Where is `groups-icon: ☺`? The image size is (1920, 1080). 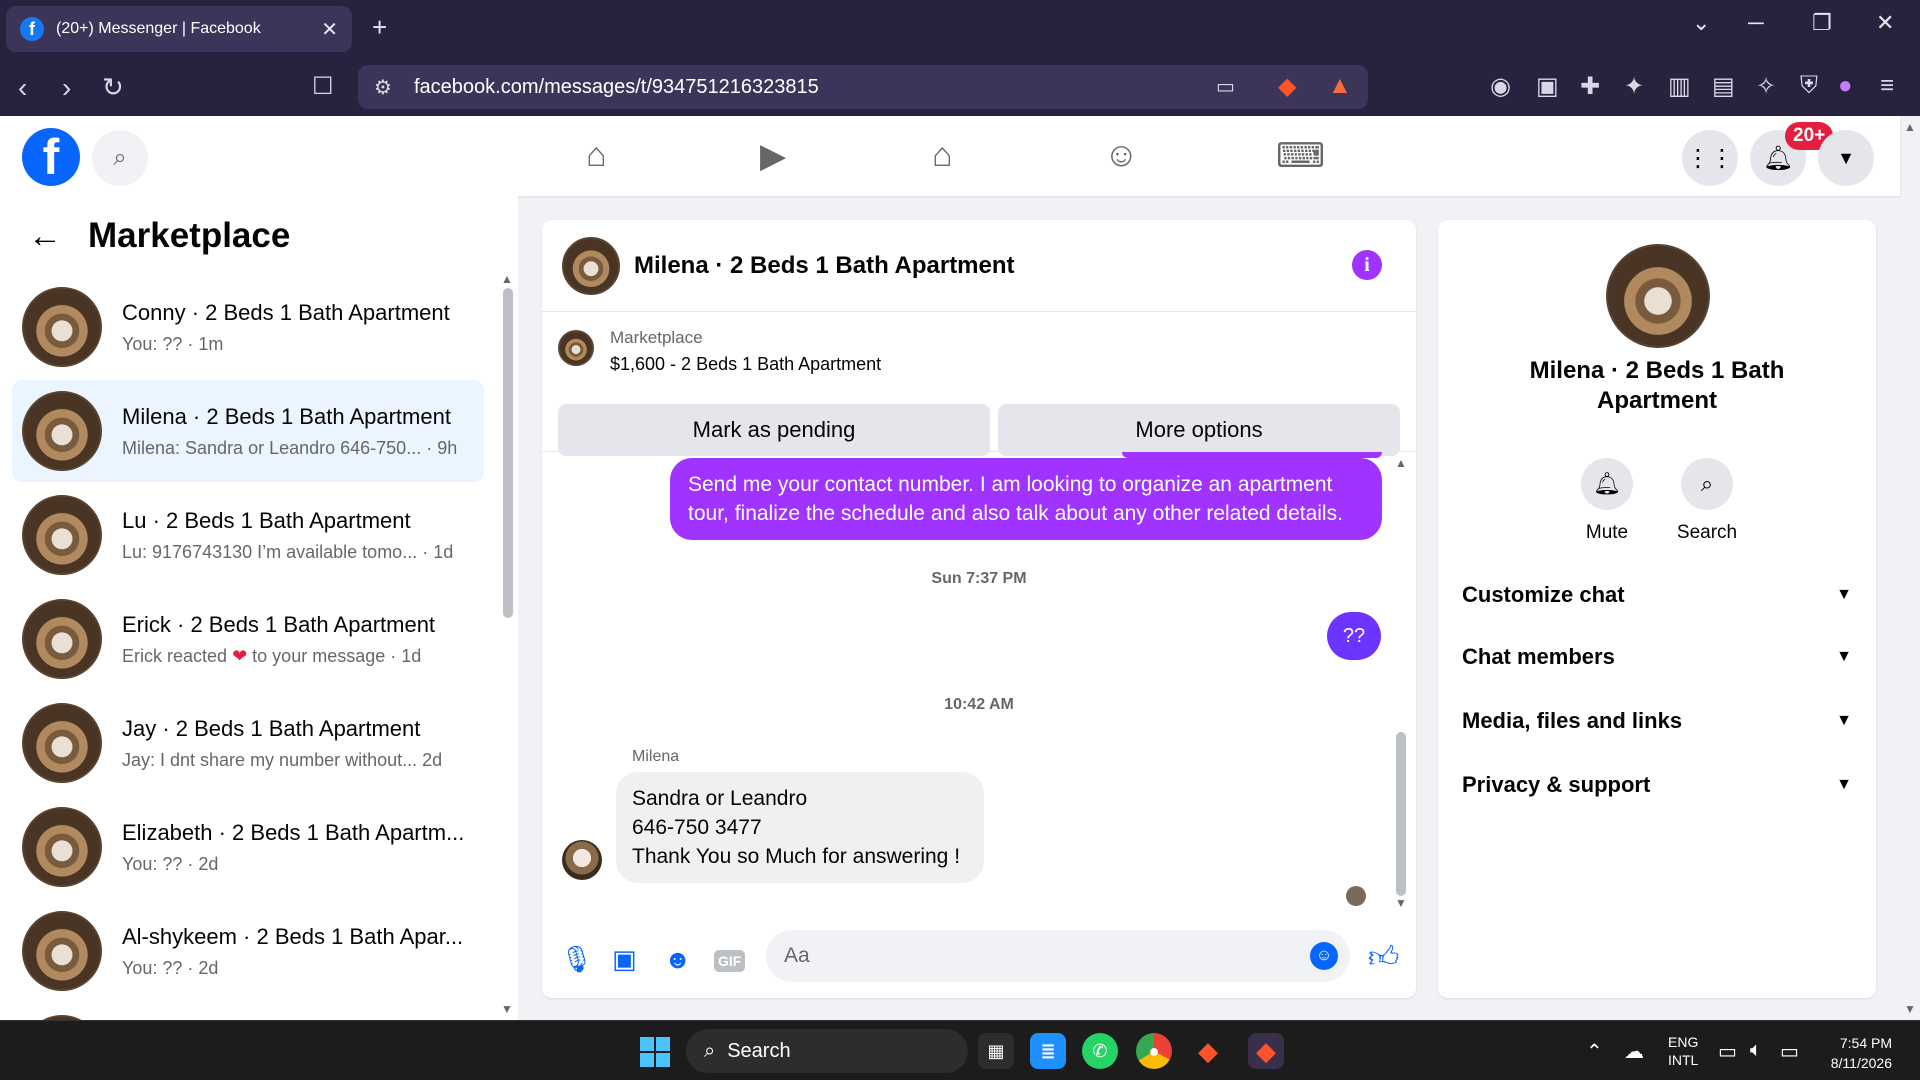 groups-icon: ☺ is located at coordinates (1121, 155).